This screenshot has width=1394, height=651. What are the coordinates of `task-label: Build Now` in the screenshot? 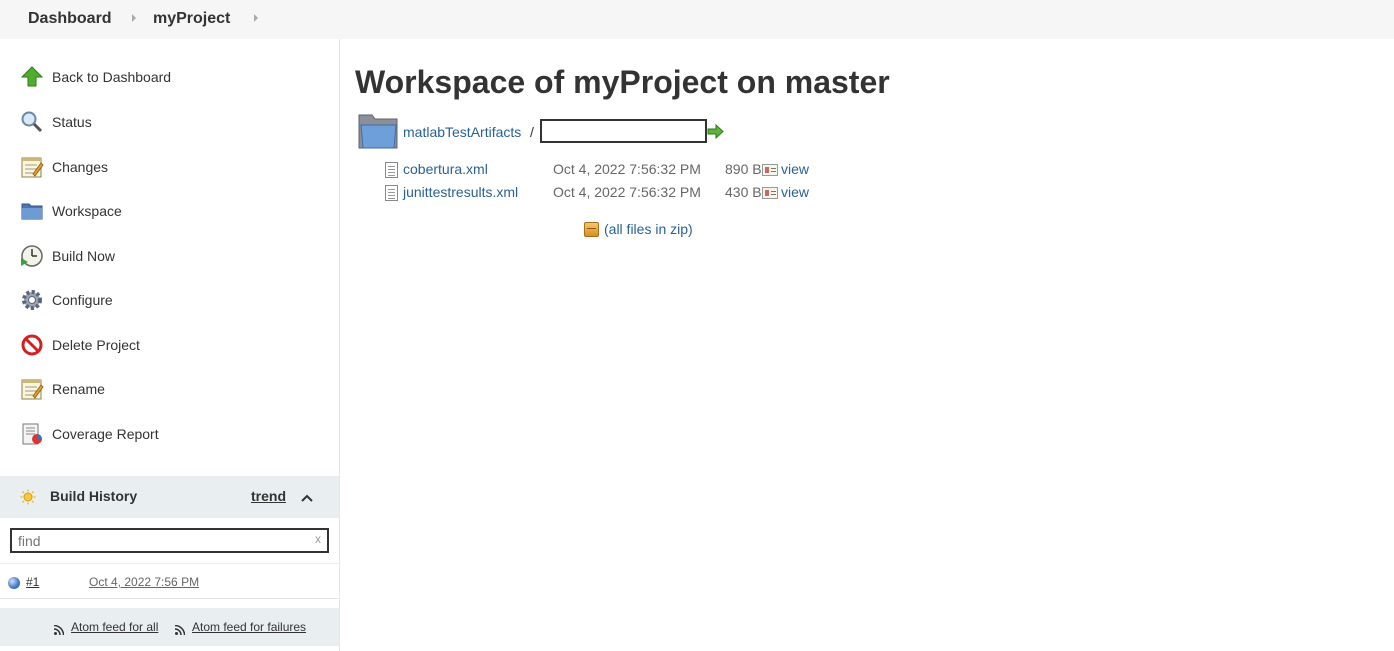 It's located at (84, 256).